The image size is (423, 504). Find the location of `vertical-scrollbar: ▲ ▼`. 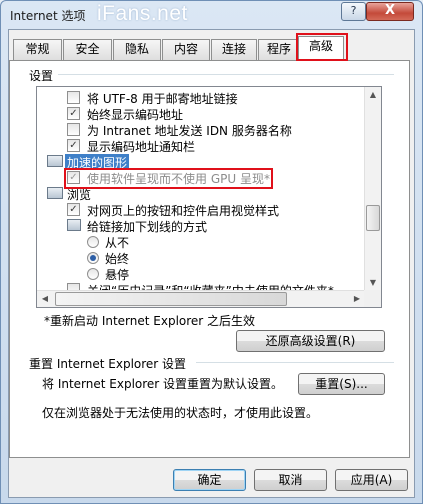

vertical-scrollbar: ▲ ▼ is located at coordinates (372, 189).